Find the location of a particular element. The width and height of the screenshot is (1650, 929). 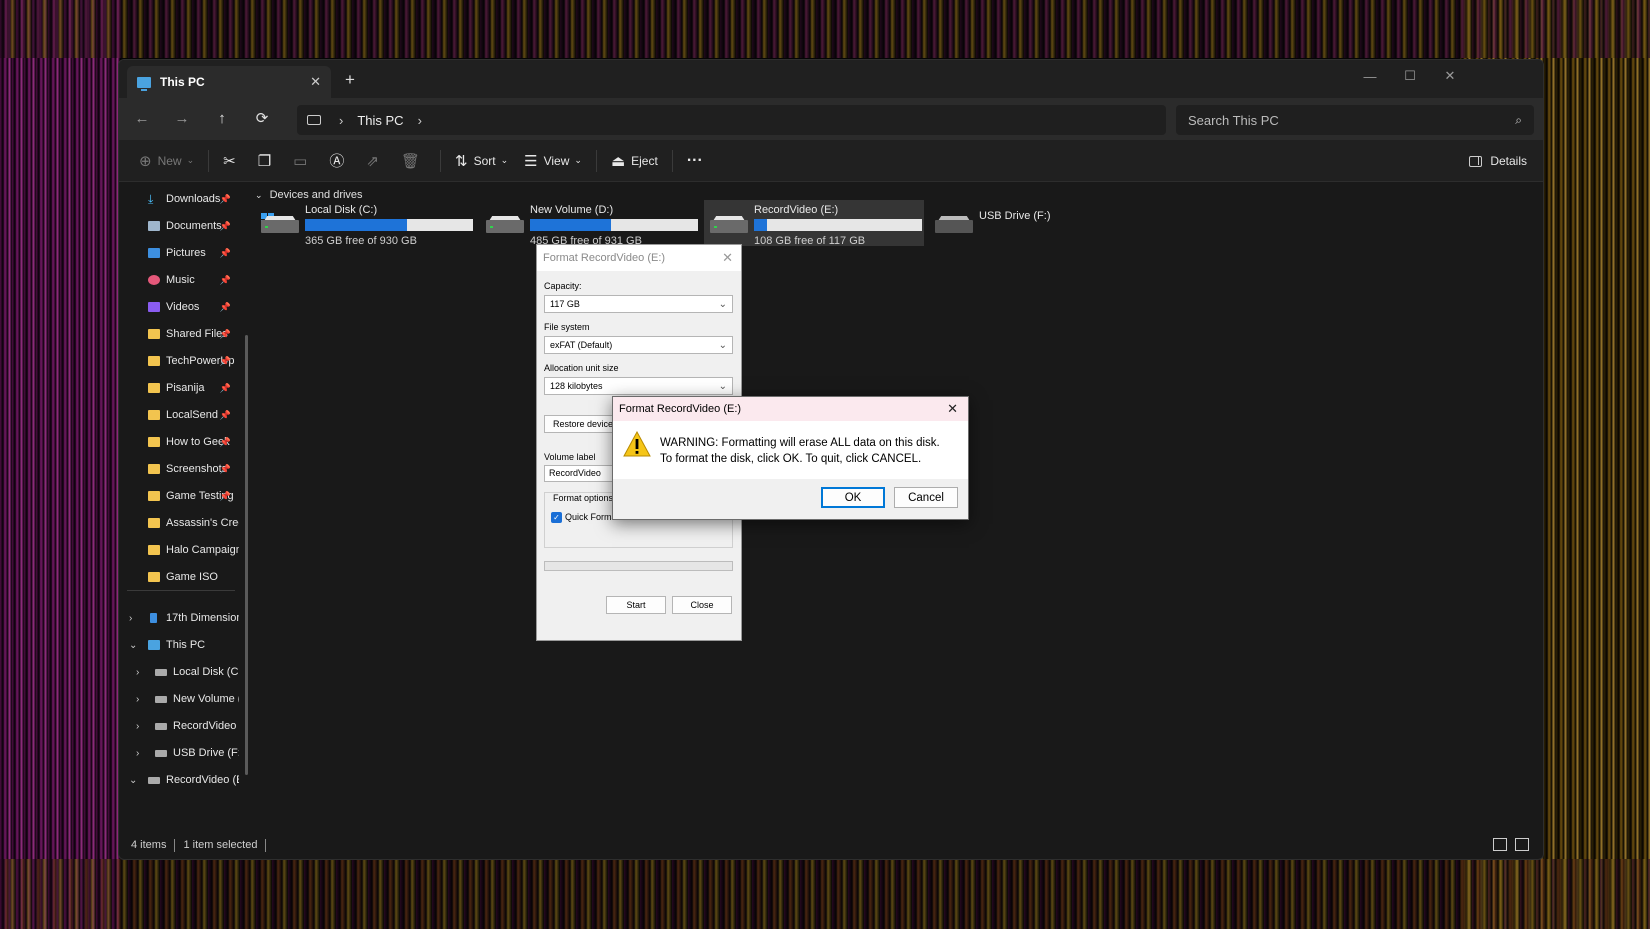

sidebar-item-game-iso: Game ISO is located at coordinates (179, 577).